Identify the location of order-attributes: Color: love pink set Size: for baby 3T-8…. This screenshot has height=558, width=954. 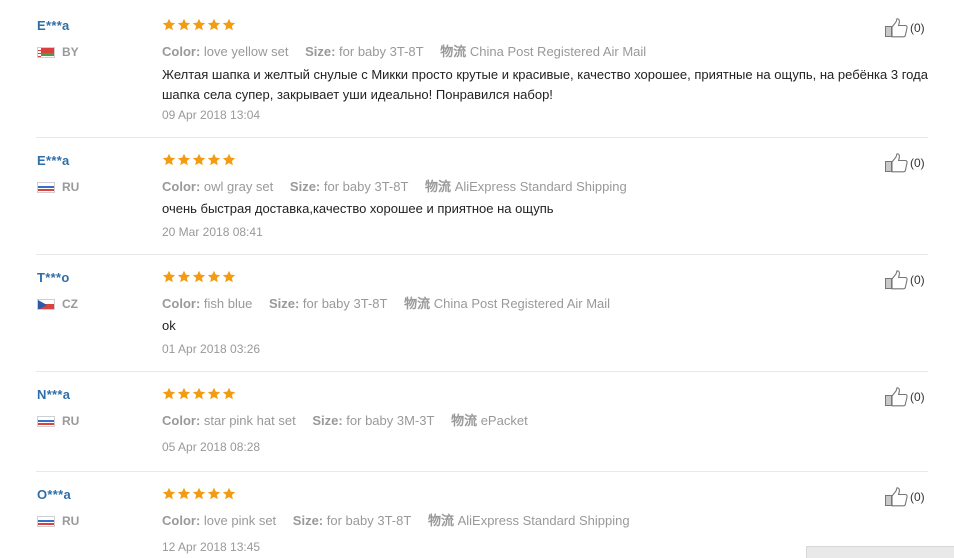
(396, 519).